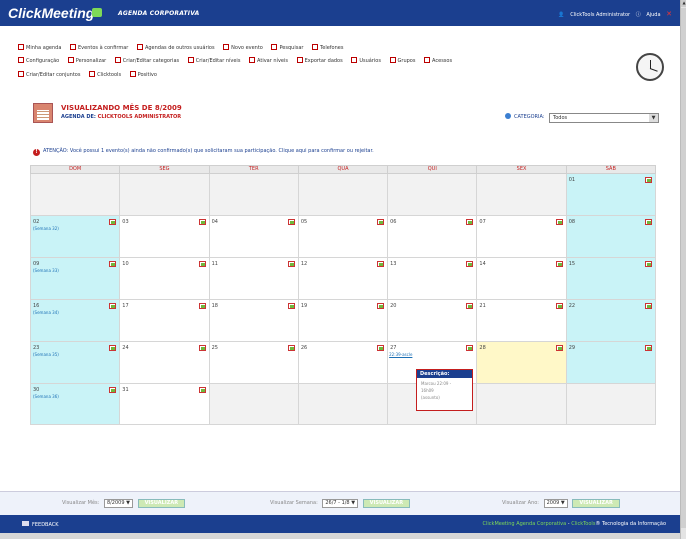 The height and width of the screenshot is (539, 686). Describe the element at coordinates (46, 270) in the screenshot. I see `week-number-link: (Semana 33)` at that location.